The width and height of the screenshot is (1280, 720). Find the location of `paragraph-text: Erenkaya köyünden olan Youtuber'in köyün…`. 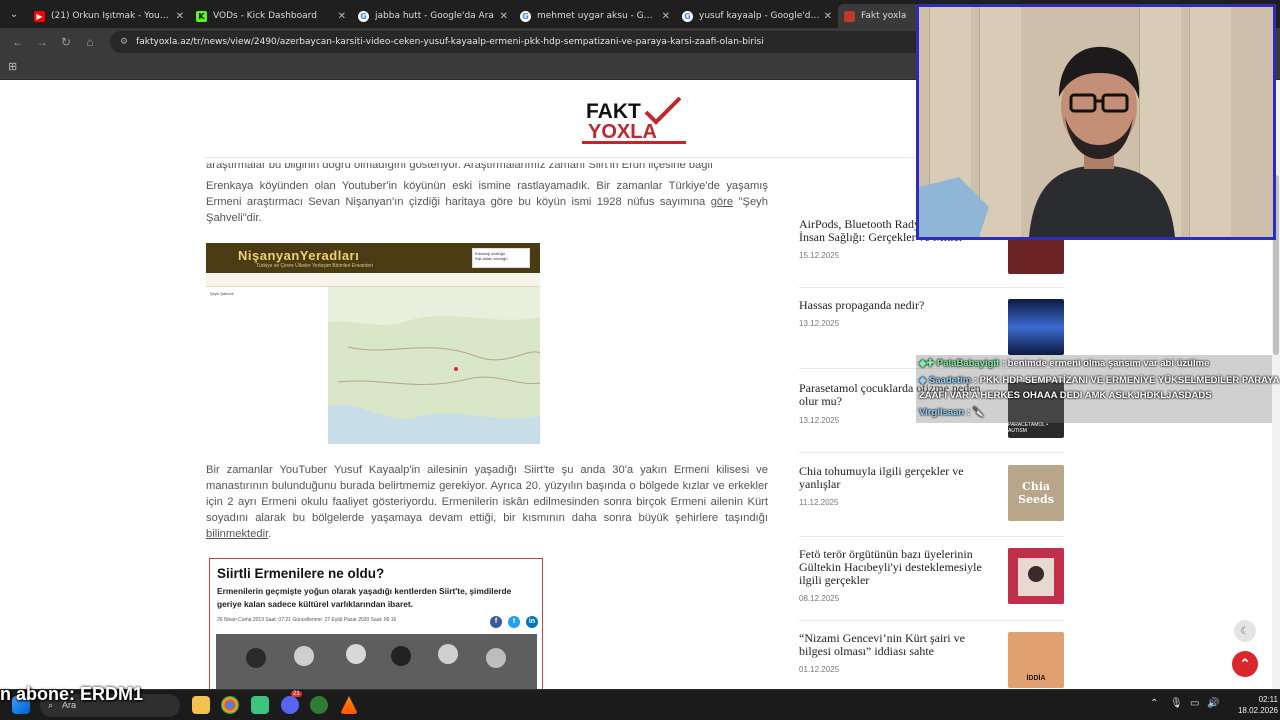

paragraph-text: Erenkaya köyünden olan Youtuber'in köyün… is located at coordinates (487, 194).